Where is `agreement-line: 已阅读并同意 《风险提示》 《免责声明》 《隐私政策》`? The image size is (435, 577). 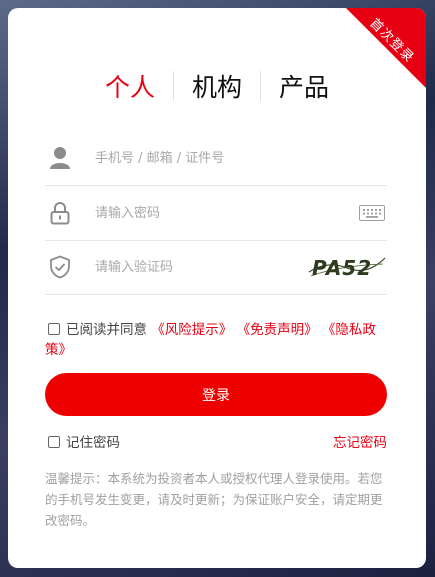 agreement-line: 已阅读并同意 《风险提示》 《免责声明》 《隐私政策》 is located at coordinates (216, 340).